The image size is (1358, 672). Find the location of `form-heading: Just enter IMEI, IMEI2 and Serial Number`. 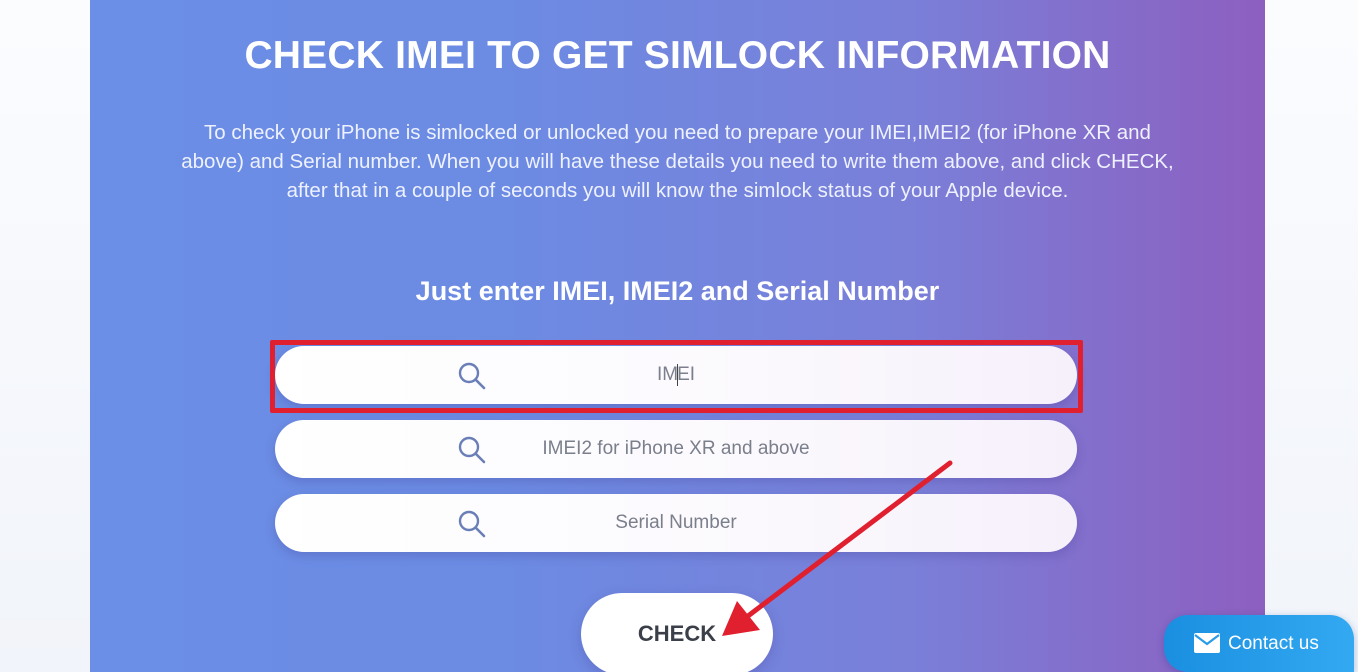

form-heading: Just enter IMEI, IMEI2 and Serial Number is located at coordinates (677, 291).